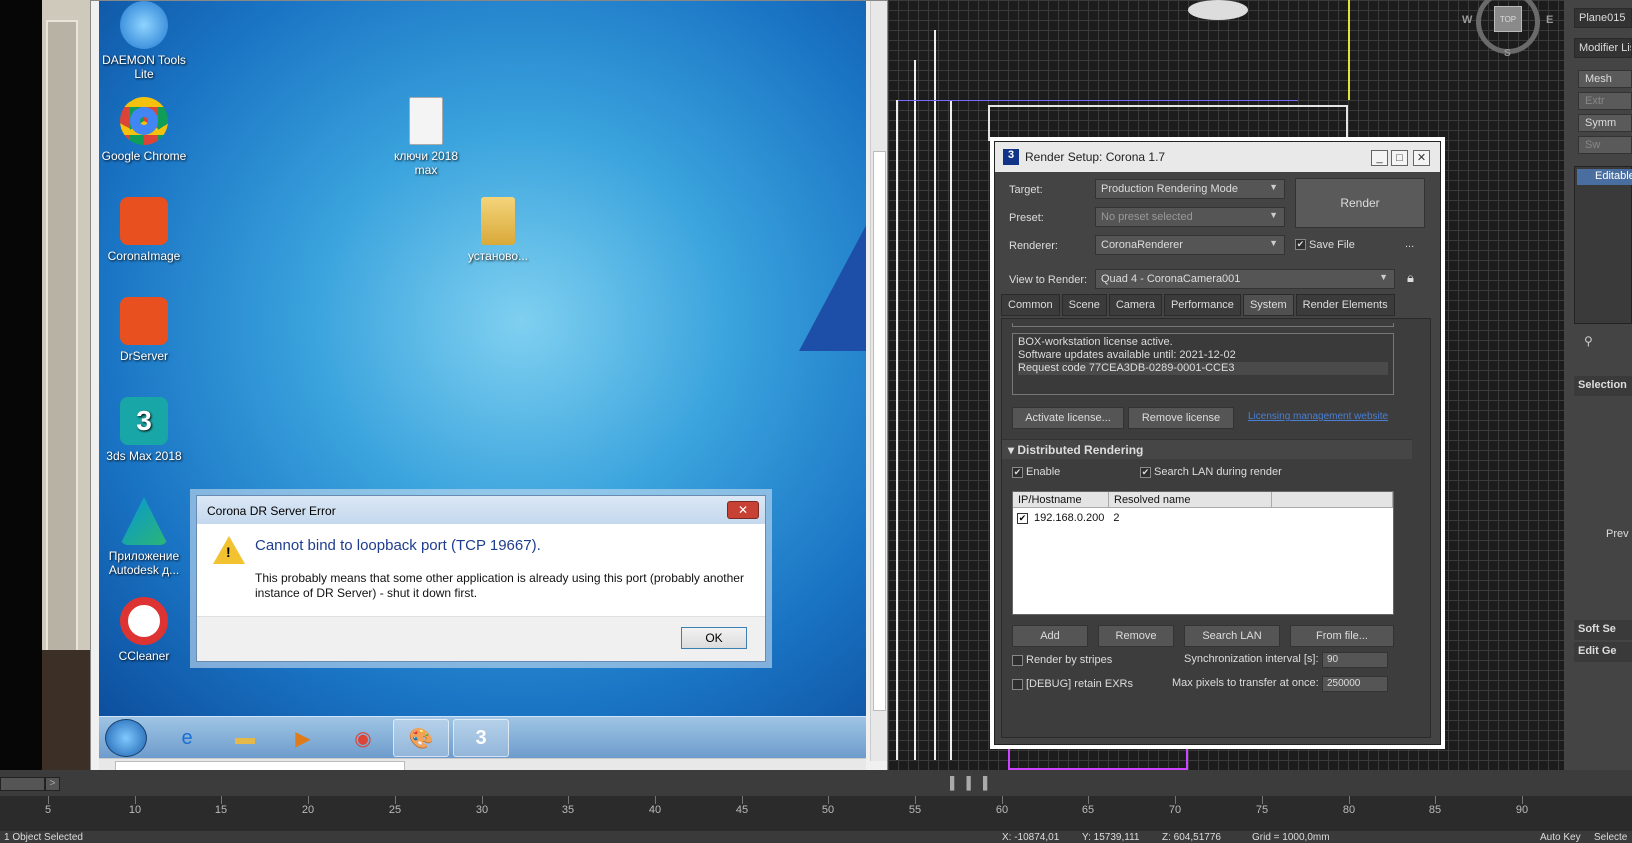  What do you see at coordinates (1110, 837) in the screenshot?
I see `y-coordinate: Y: 15739,111` at bounding box center [1110, 837].